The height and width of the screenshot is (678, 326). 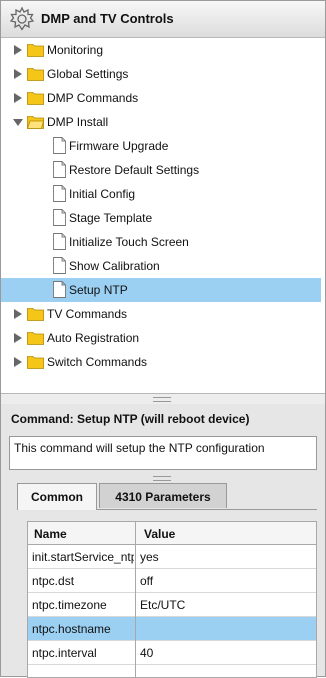 What do you see at coordinates (134, 170) in the screenshot?
I see `tree-item-label: Restore Default Settings` at bounding box center [134, 170].